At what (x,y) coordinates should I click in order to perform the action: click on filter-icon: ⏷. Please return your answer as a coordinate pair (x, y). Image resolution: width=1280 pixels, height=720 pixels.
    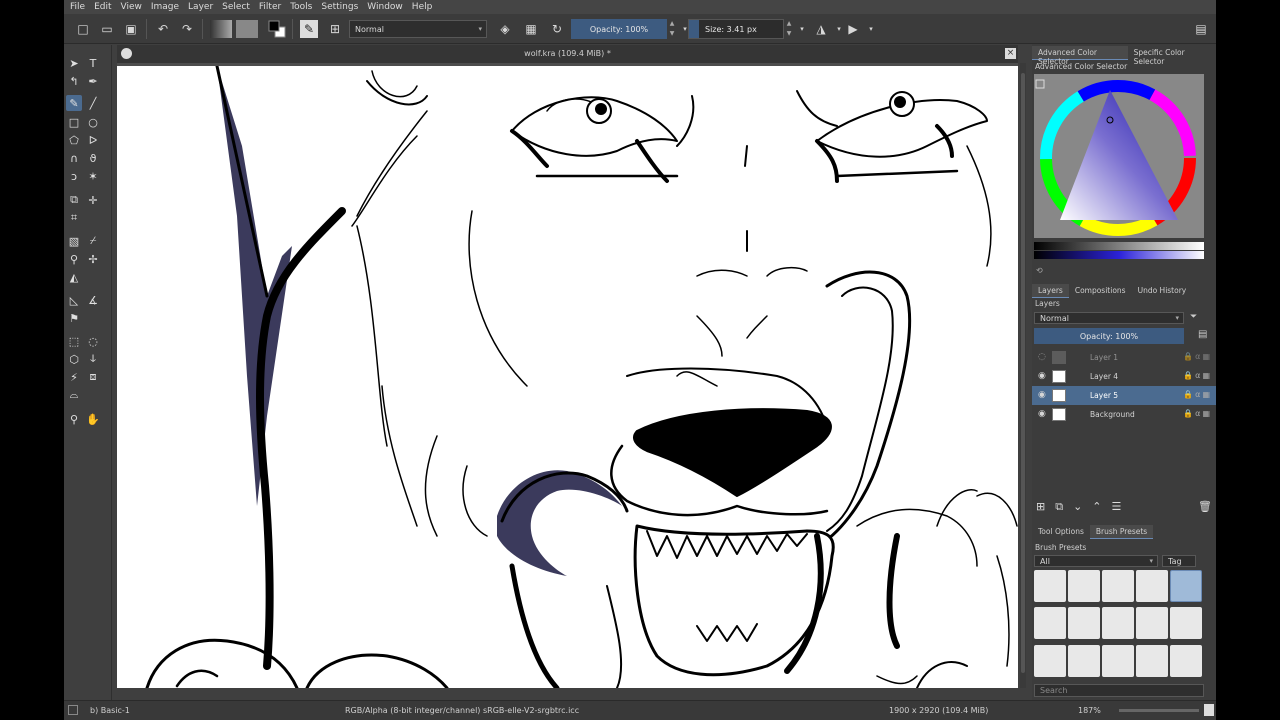
    Looking at the image, I should click on (1193, 317).